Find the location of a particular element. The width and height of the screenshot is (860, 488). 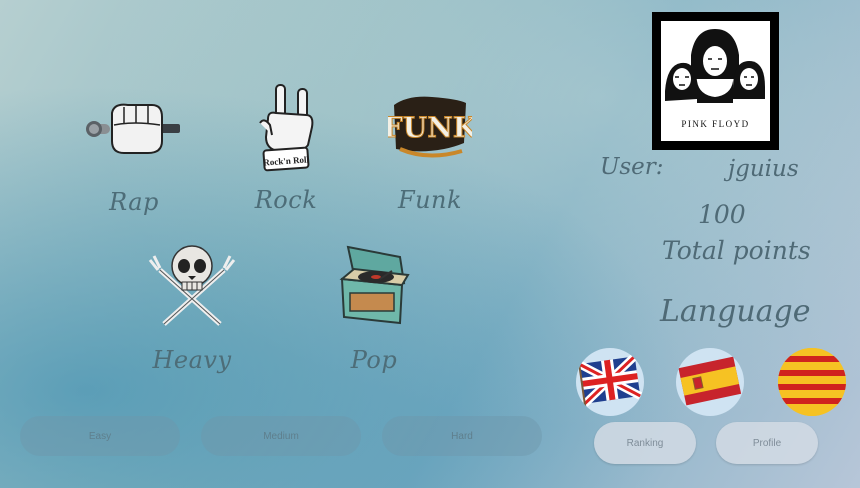

hard-button: Hard is located at coordinates (462, 436).